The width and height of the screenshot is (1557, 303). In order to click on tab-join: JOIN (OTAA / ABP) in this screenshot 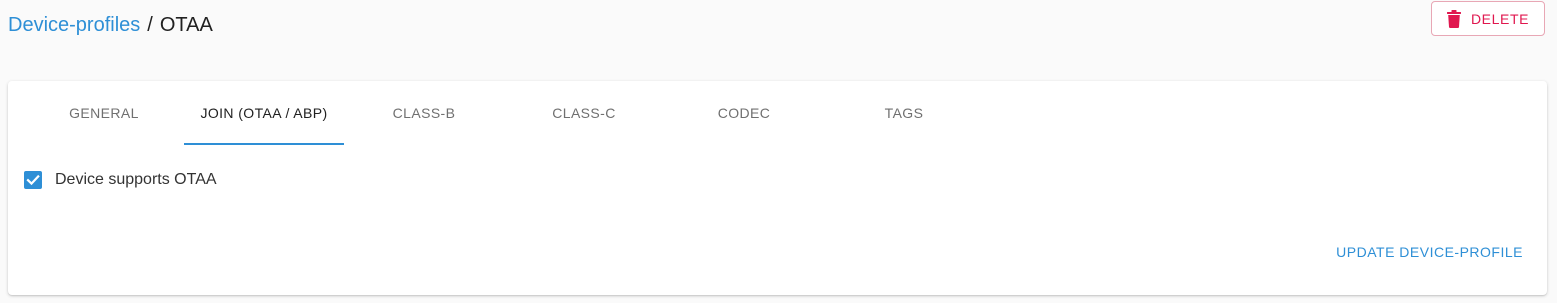, I will do `click(264, 113)`.